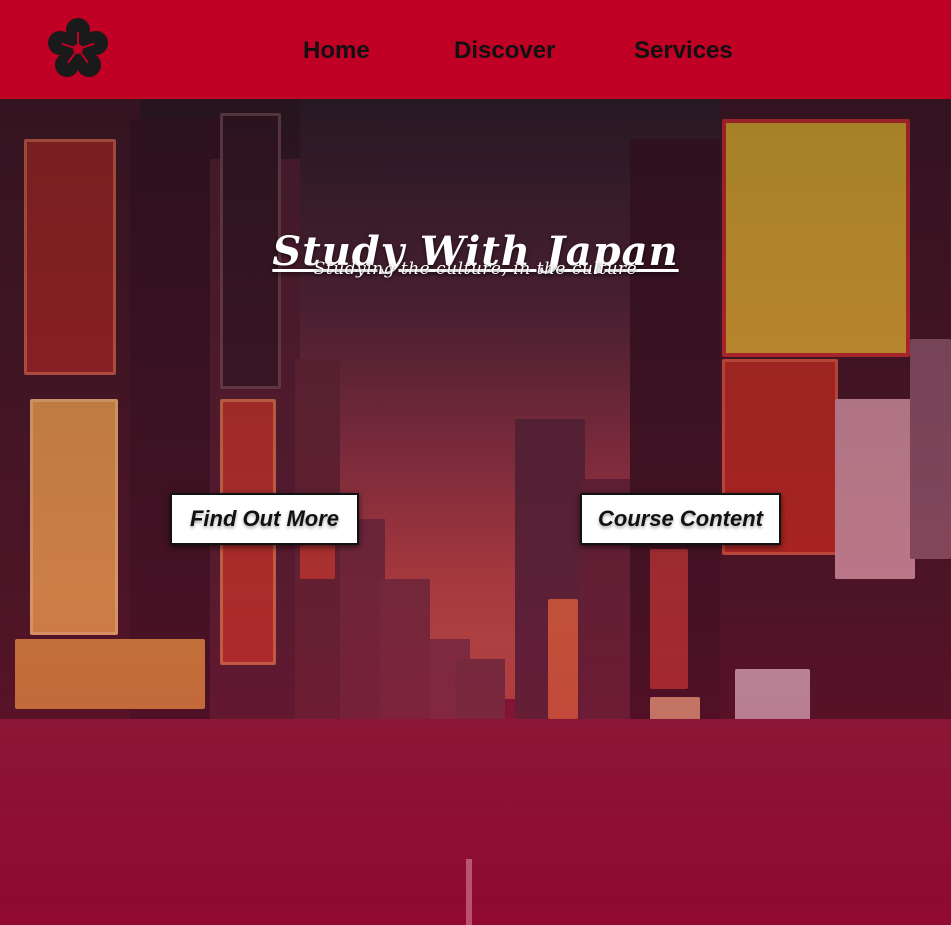  Describe the element at coordinates (504, 51) in the screenshot. I see `nav-link-discover: Discover` at that location.